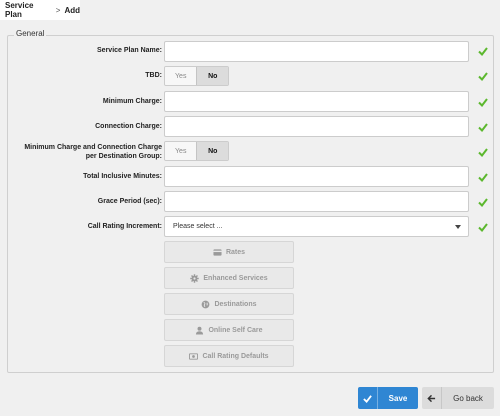 The height and width of the screenshot is (416, 500). I want to click on destinations-label: Destinations, so click(235, 304).